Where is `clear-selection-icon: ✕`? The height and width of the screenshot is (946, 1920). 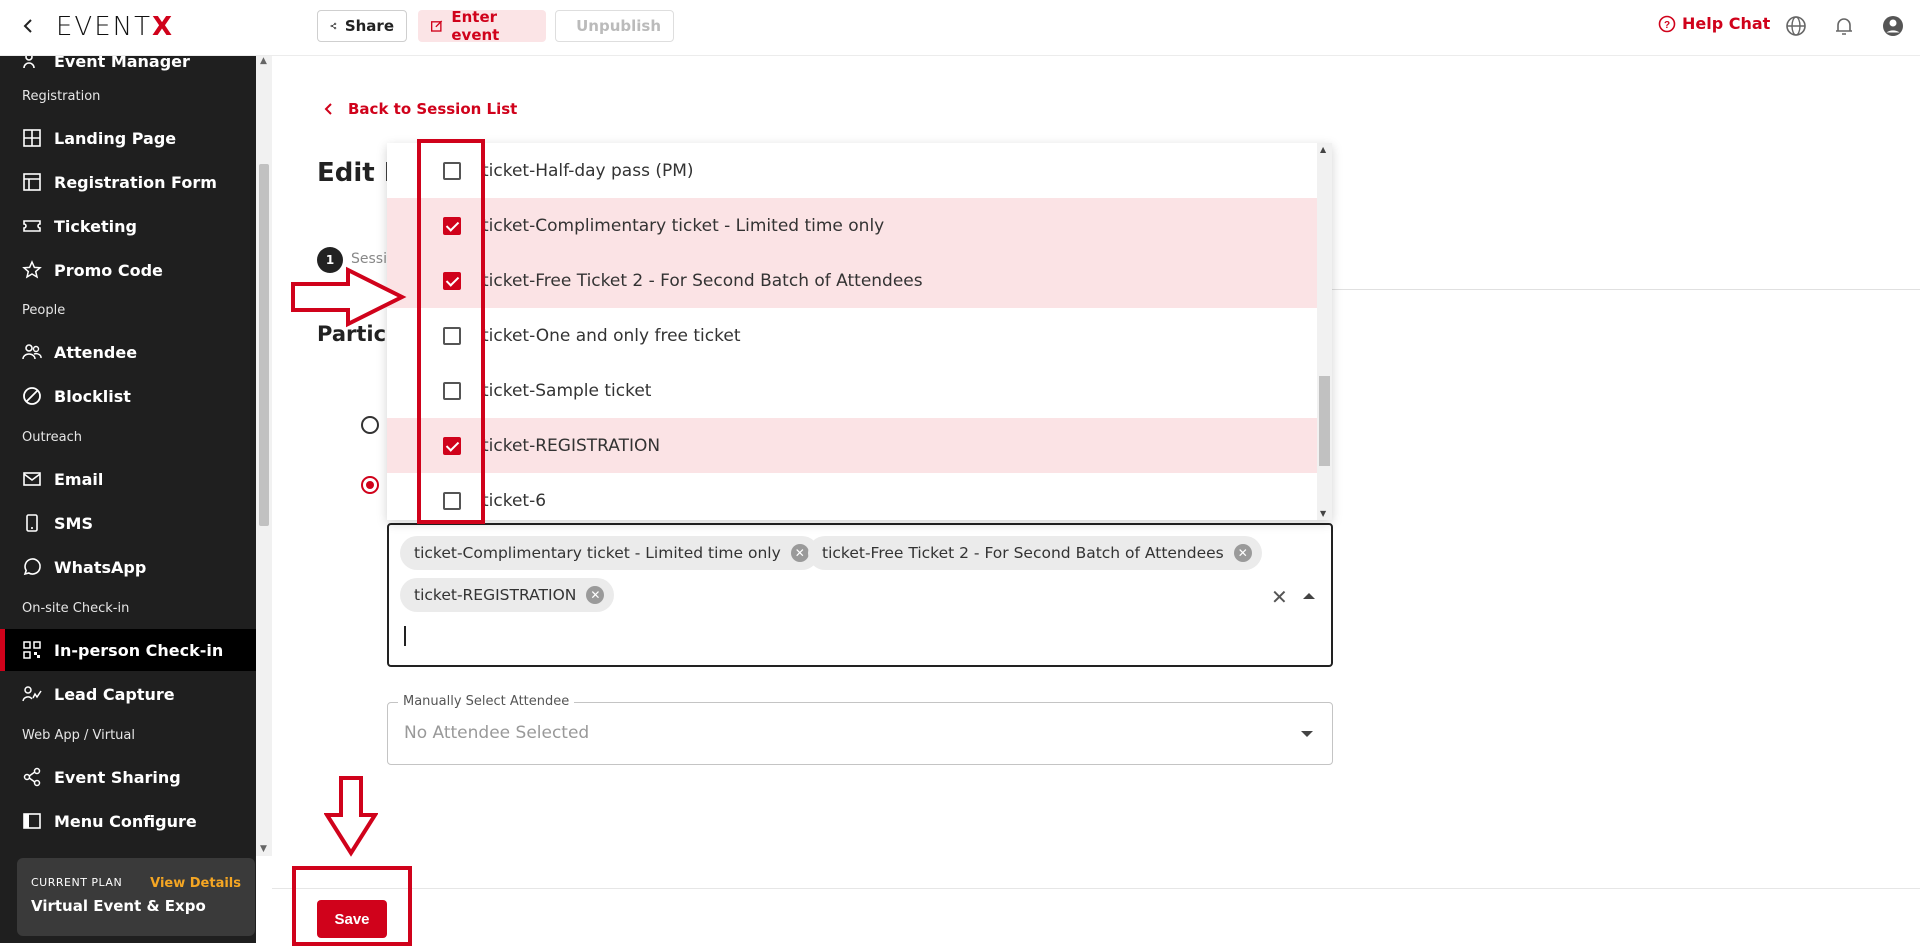
clear-selection-icon: ✕ is located at coordinates (1279, 597).